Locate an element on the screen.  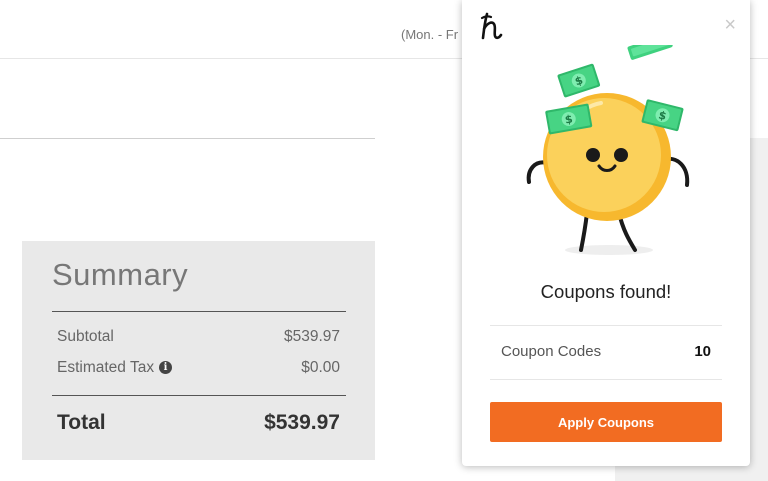
coupon-codes-count: 10 is located at coordinates (702, 351).